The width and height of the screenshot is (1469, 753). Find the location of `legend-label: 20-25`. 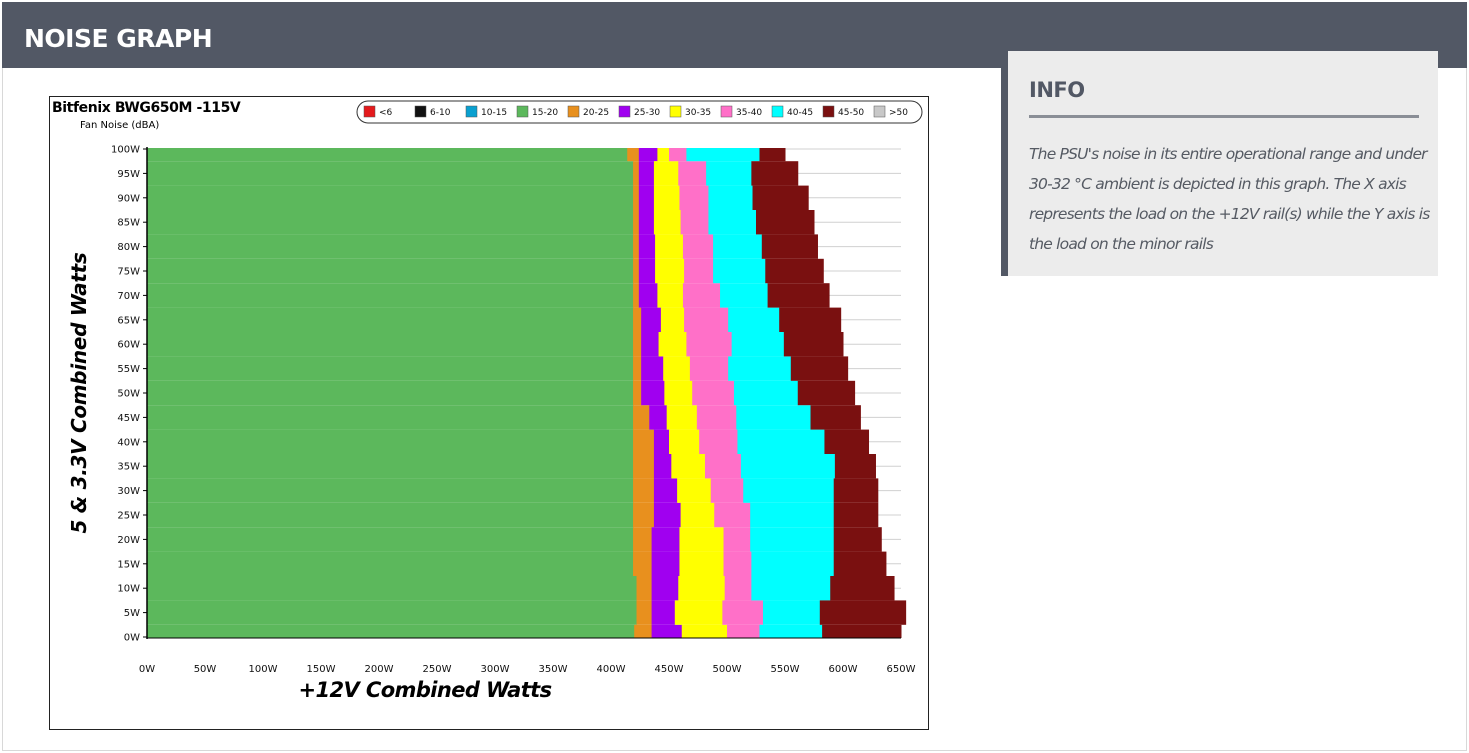

legend-label: 20-25 is located at coordinates (596, 113).